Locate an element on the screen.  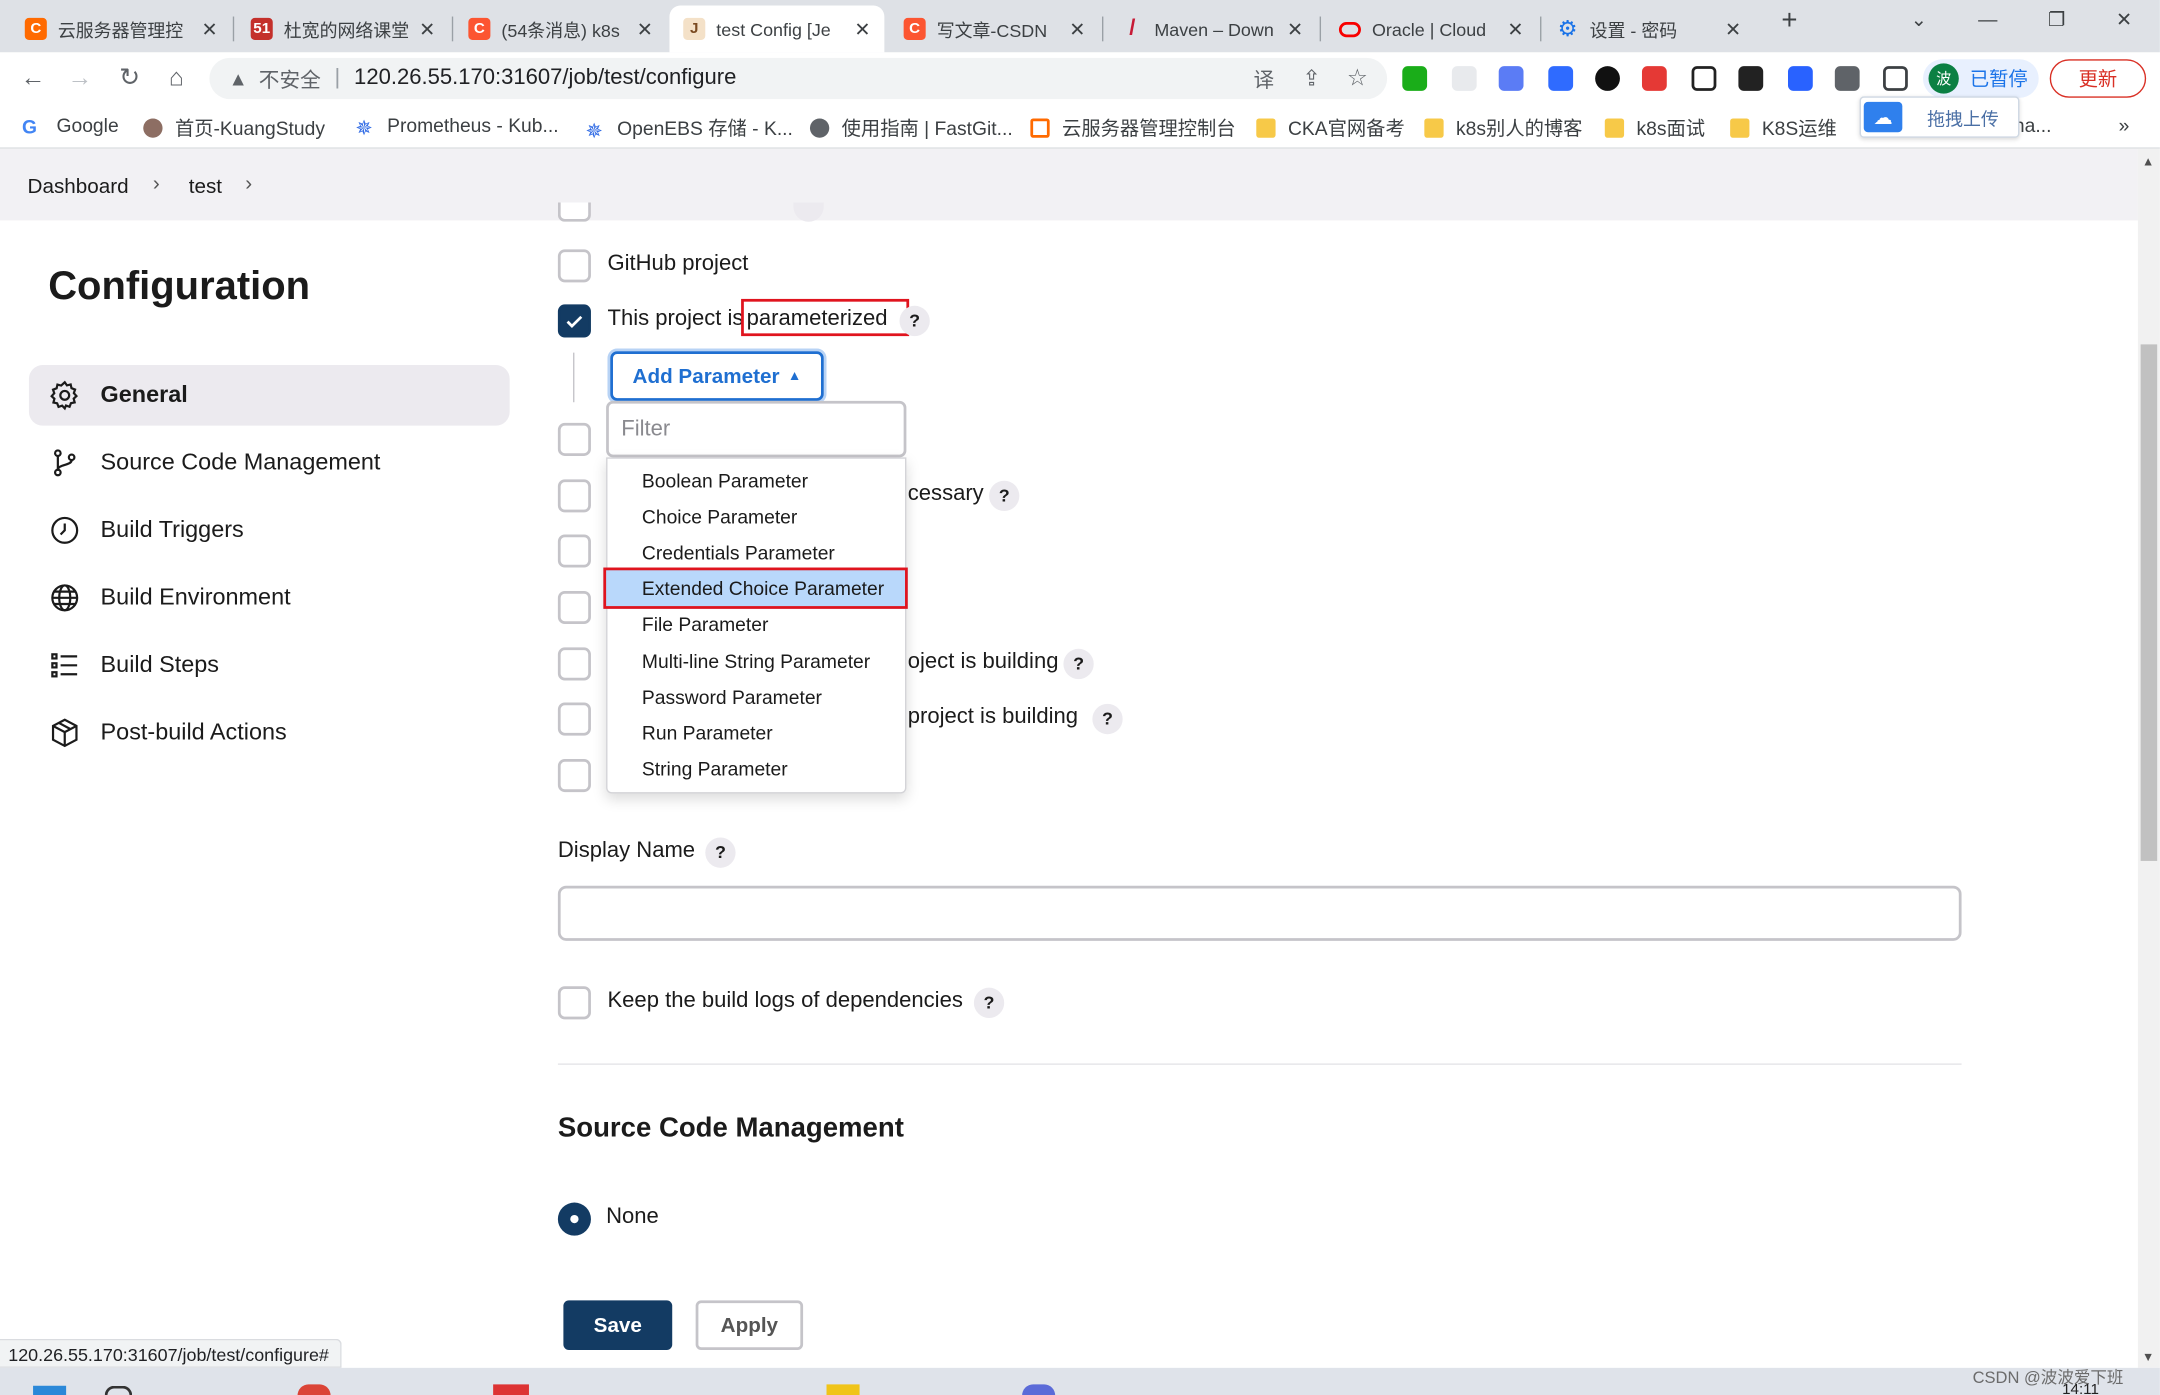
bookmark-folder: K8S运维 is located at coordinates (1783, 128).